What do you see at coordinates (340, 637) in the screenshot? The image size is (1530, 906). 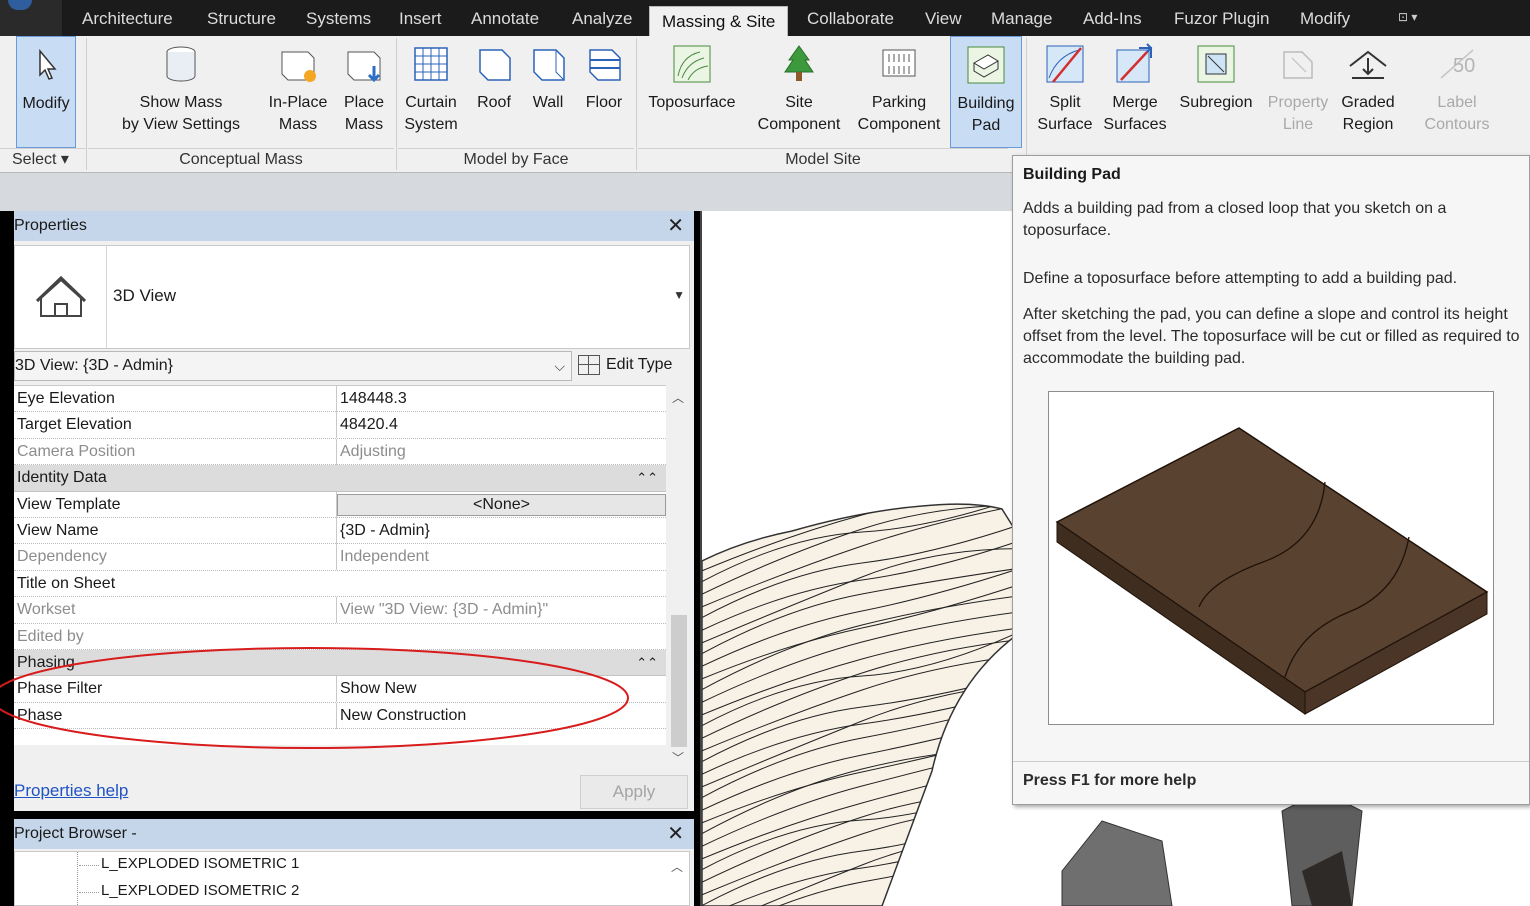 I see `property-row: Edited by` at bounding box center [340, 637].